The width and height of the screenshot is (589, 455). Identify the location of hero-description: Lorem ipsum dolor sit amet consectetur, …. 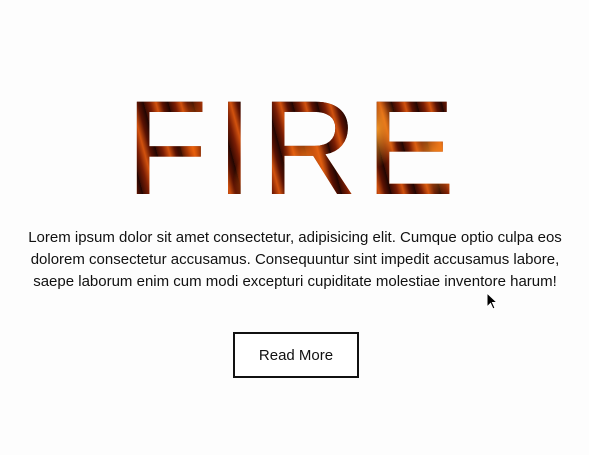
(295, 259).